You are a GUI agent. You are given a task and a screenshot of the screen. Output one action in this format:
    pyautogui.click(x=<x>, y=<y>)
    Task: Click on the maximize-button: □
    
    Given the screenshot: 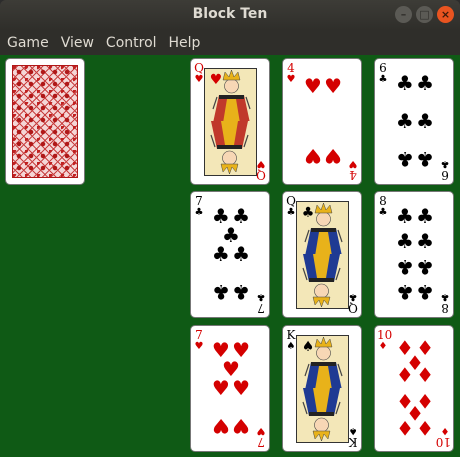 What is the action you would take?
    pyautogui.click(x=424, y=14)
    